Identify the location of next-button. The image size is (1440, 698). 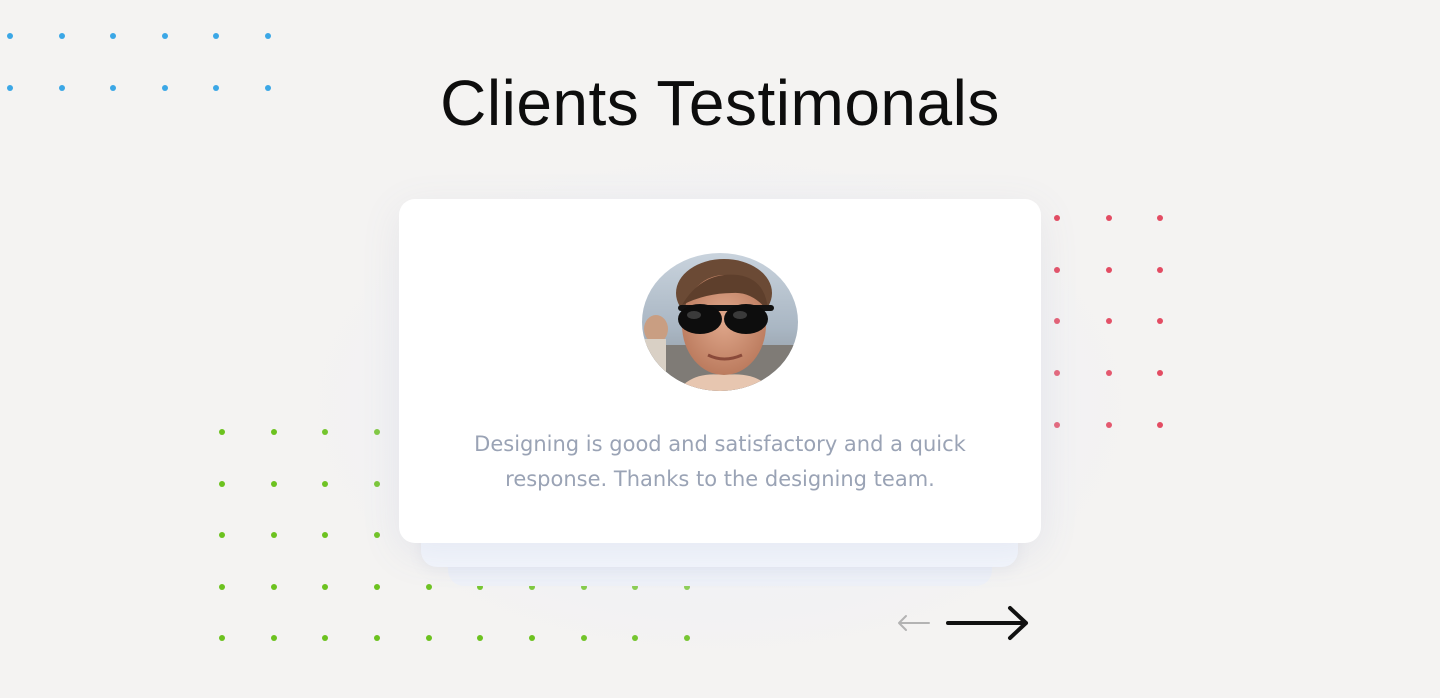
(988, 623).